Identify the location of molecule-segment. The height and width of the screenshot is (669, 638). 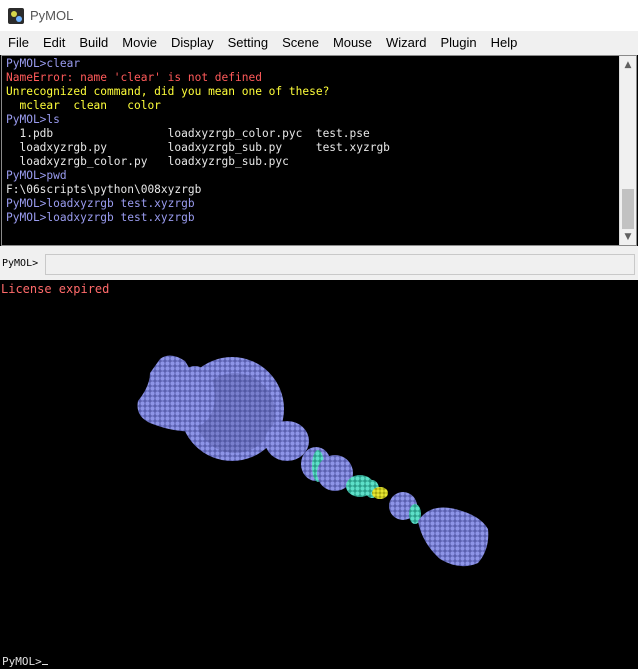
(287, 441).